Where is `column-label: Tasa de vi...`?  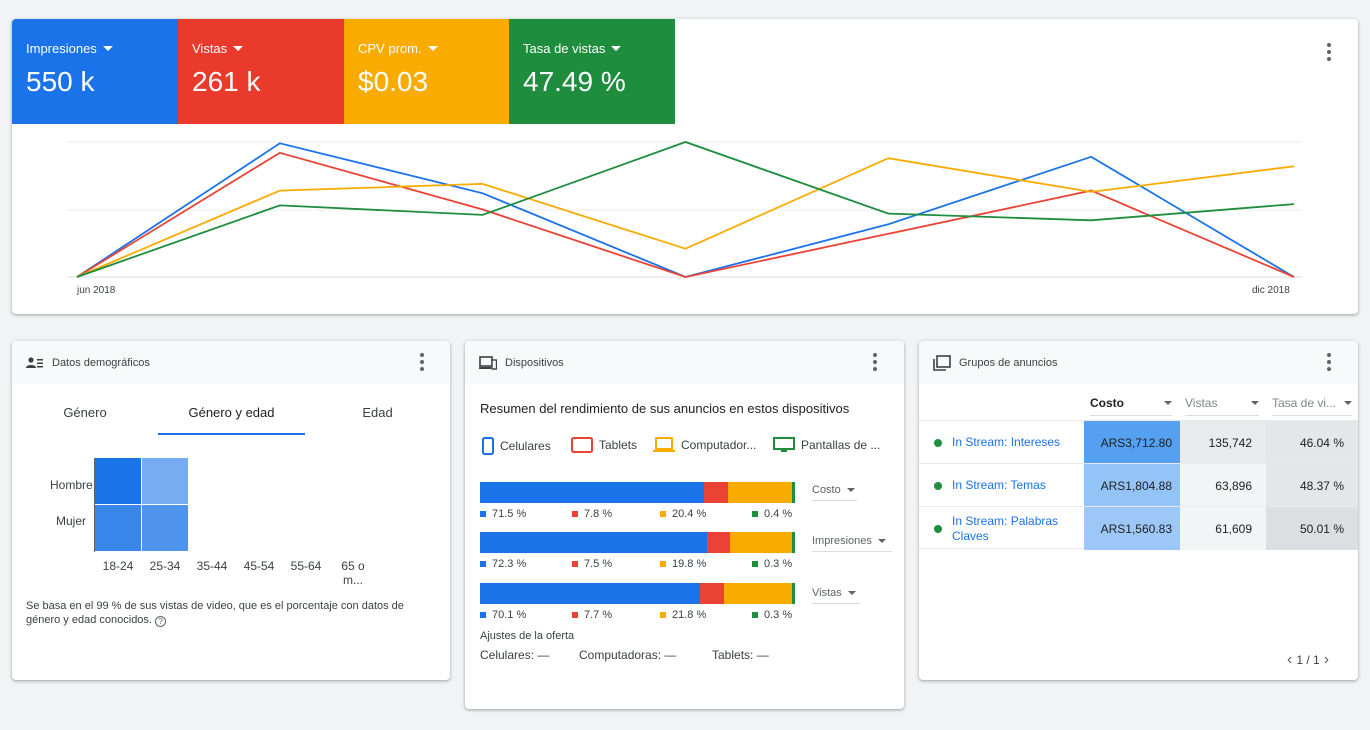 column-label: Tasa de vi... is located at coordinates (1304, 403).